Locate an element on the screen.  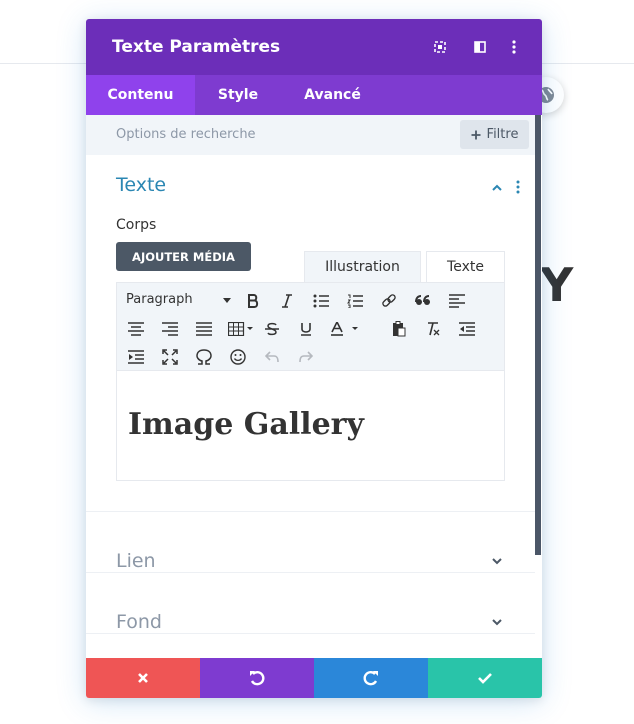
options-search: Options de recherche Filtre is located at coordinates (310, 135).